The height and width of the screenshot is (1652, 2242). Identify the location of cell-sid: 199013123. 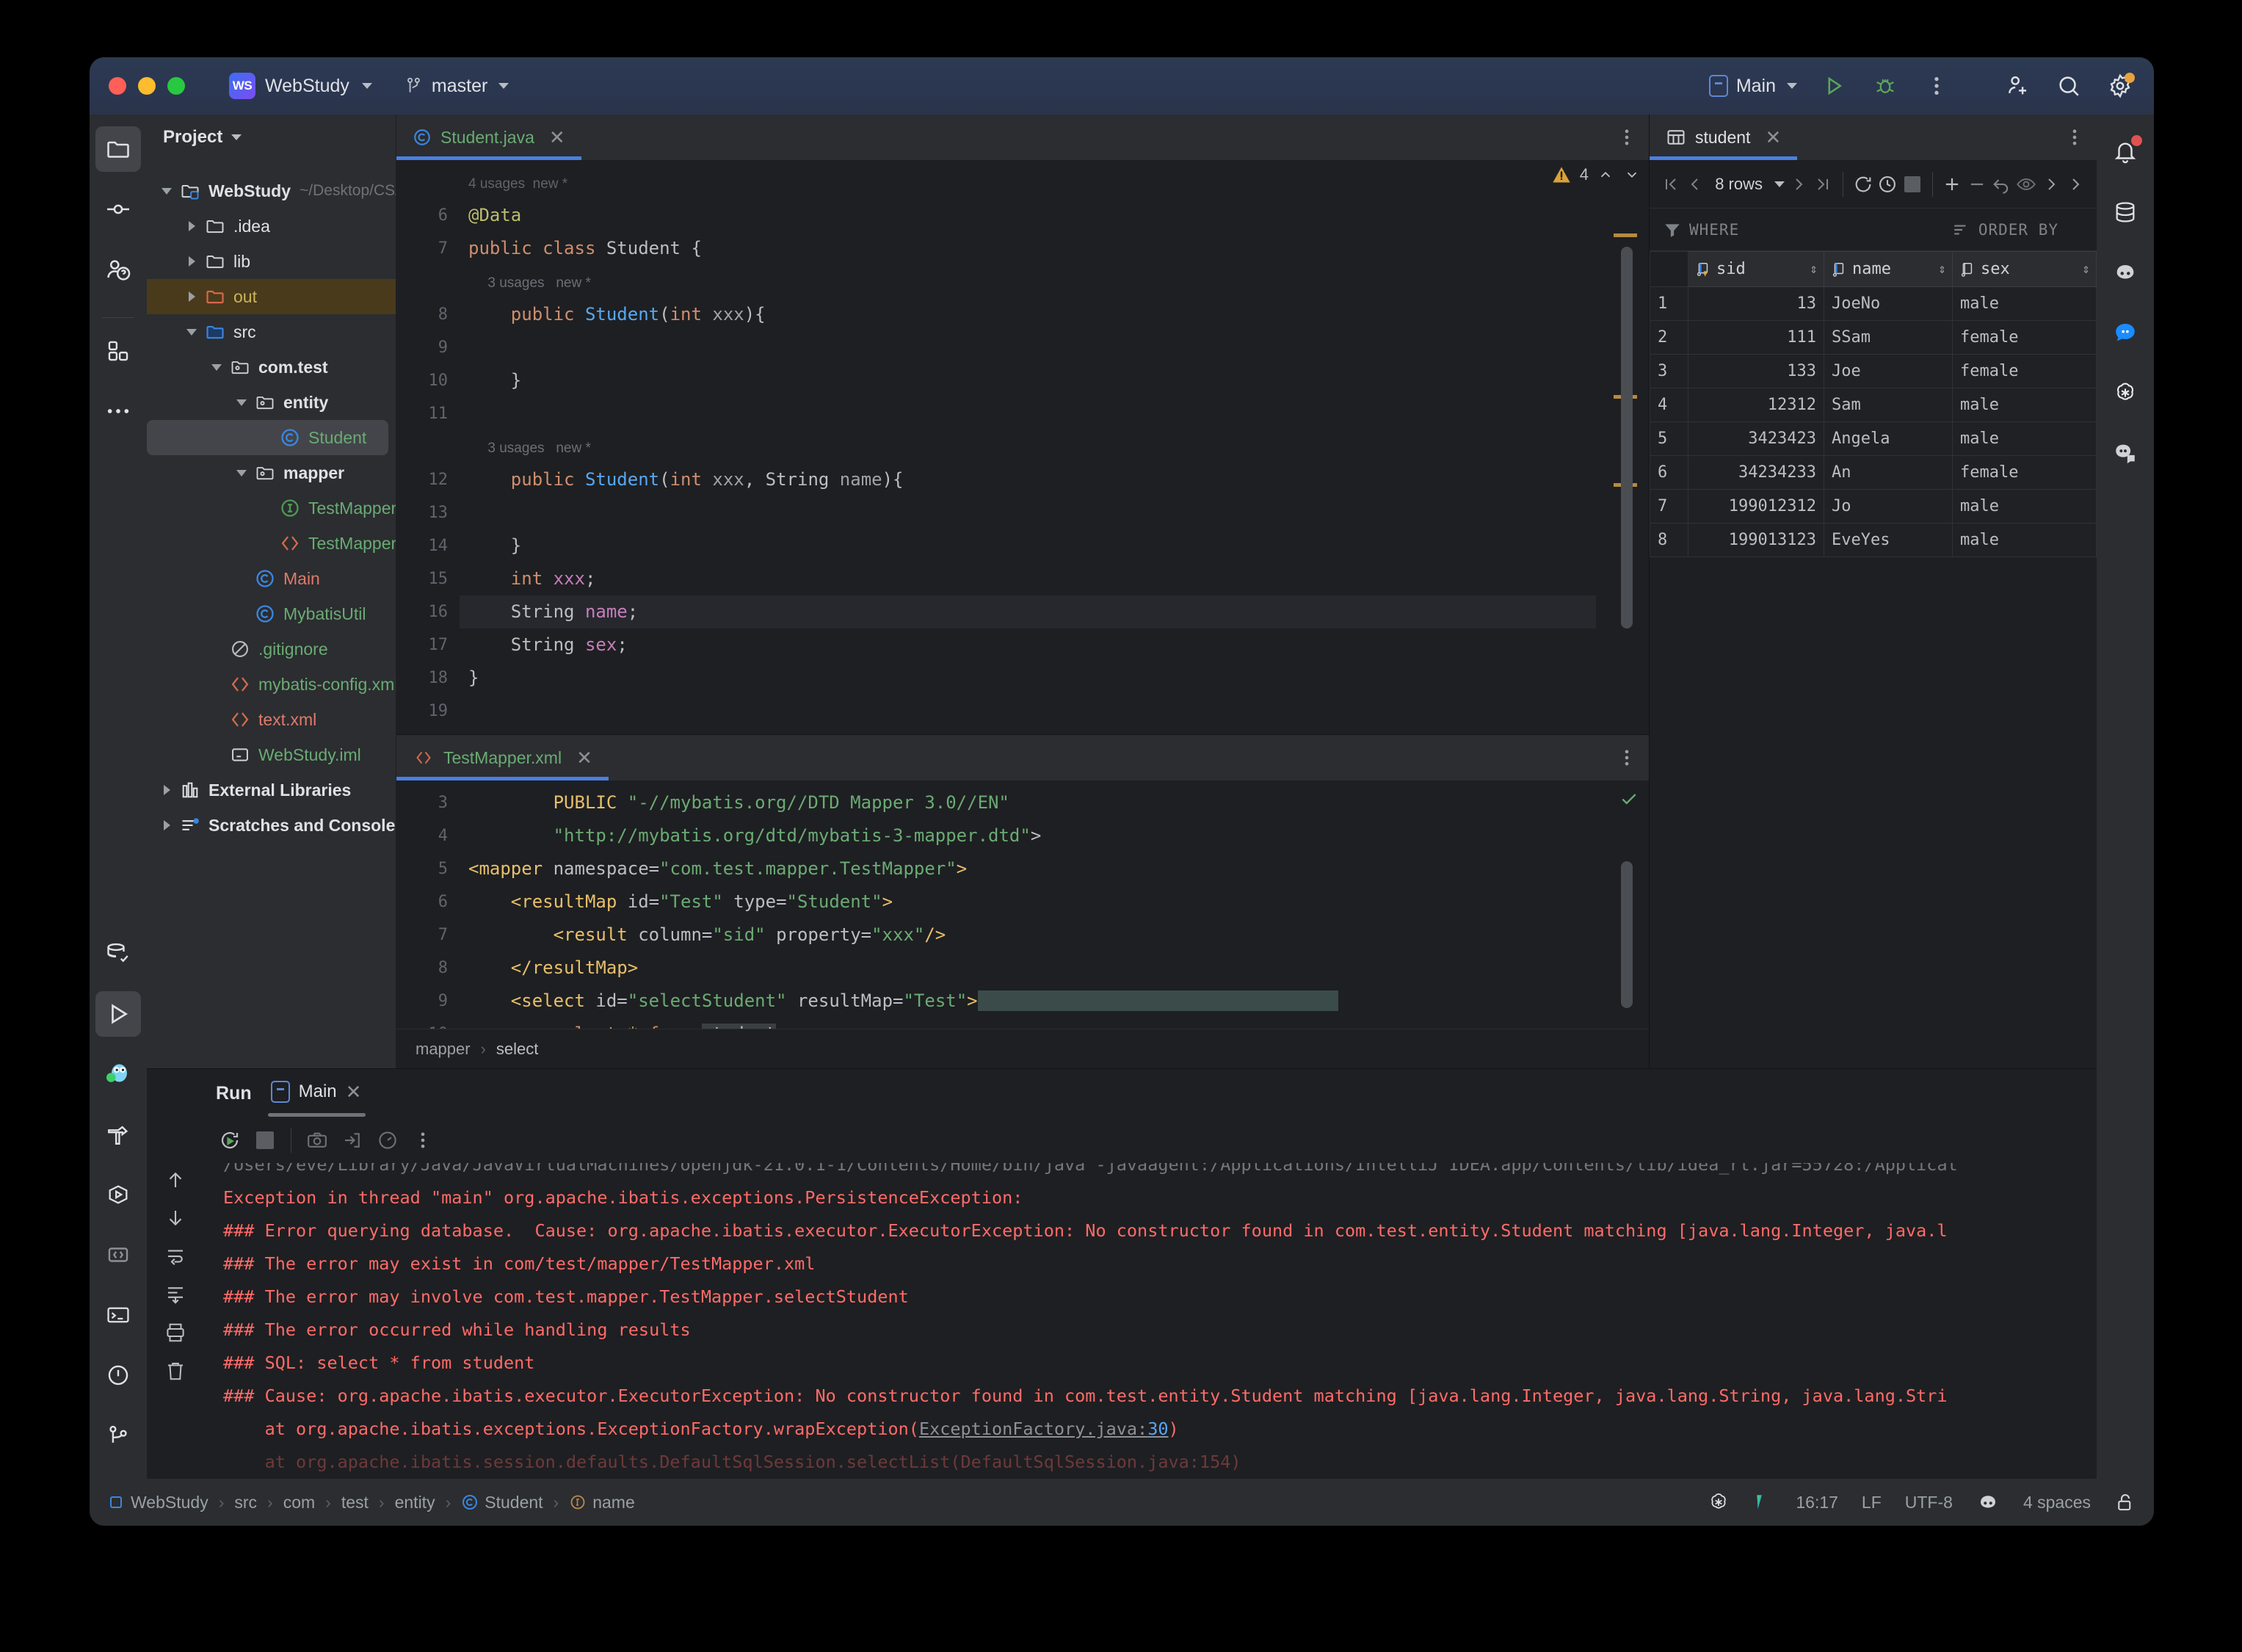
(1756, 540).